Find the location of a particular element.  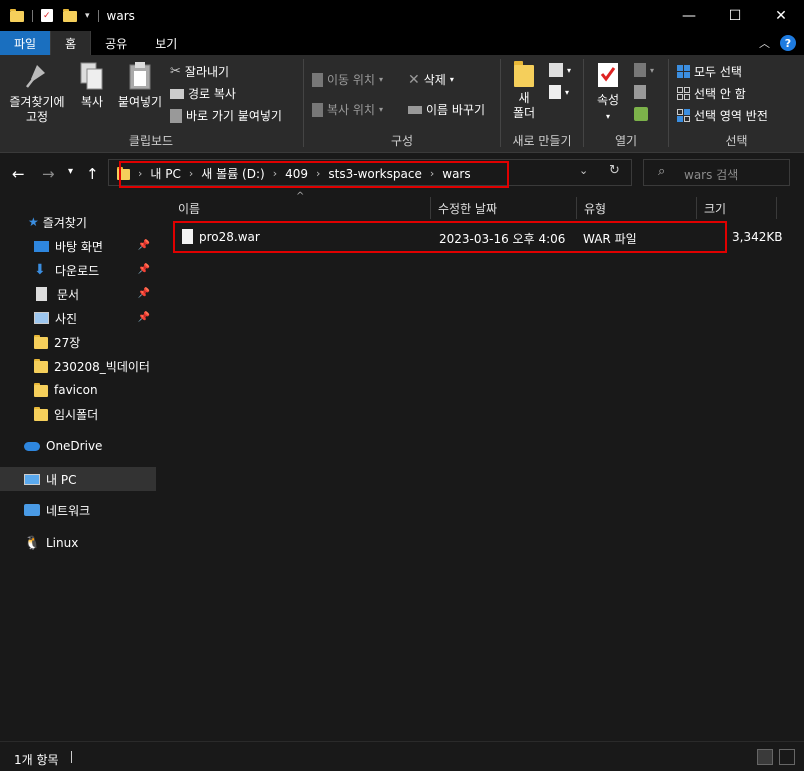

column-header-type: 유형 is located at coordinates (595, 208).